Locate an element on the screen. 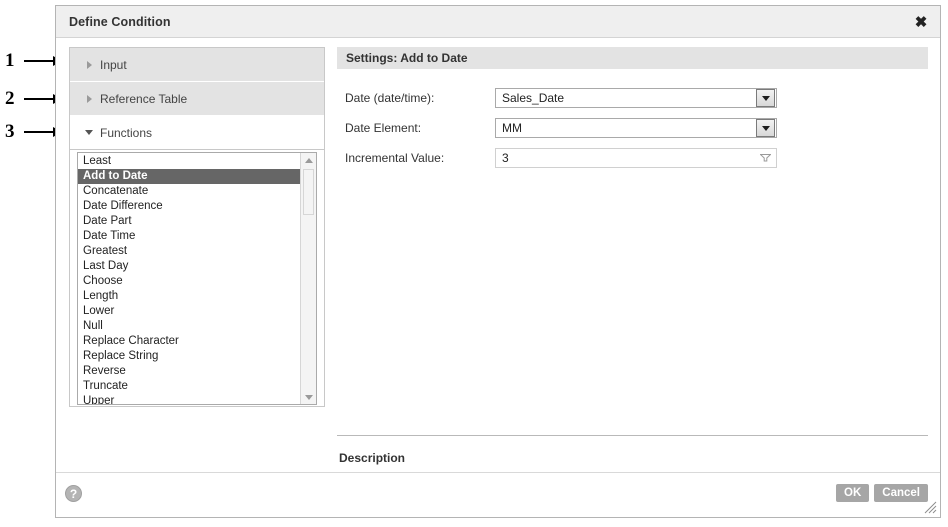 Image resolution: width=948 pixels, height=527 pixels. function-list-scrollbar is located at coordinates (308, 278).